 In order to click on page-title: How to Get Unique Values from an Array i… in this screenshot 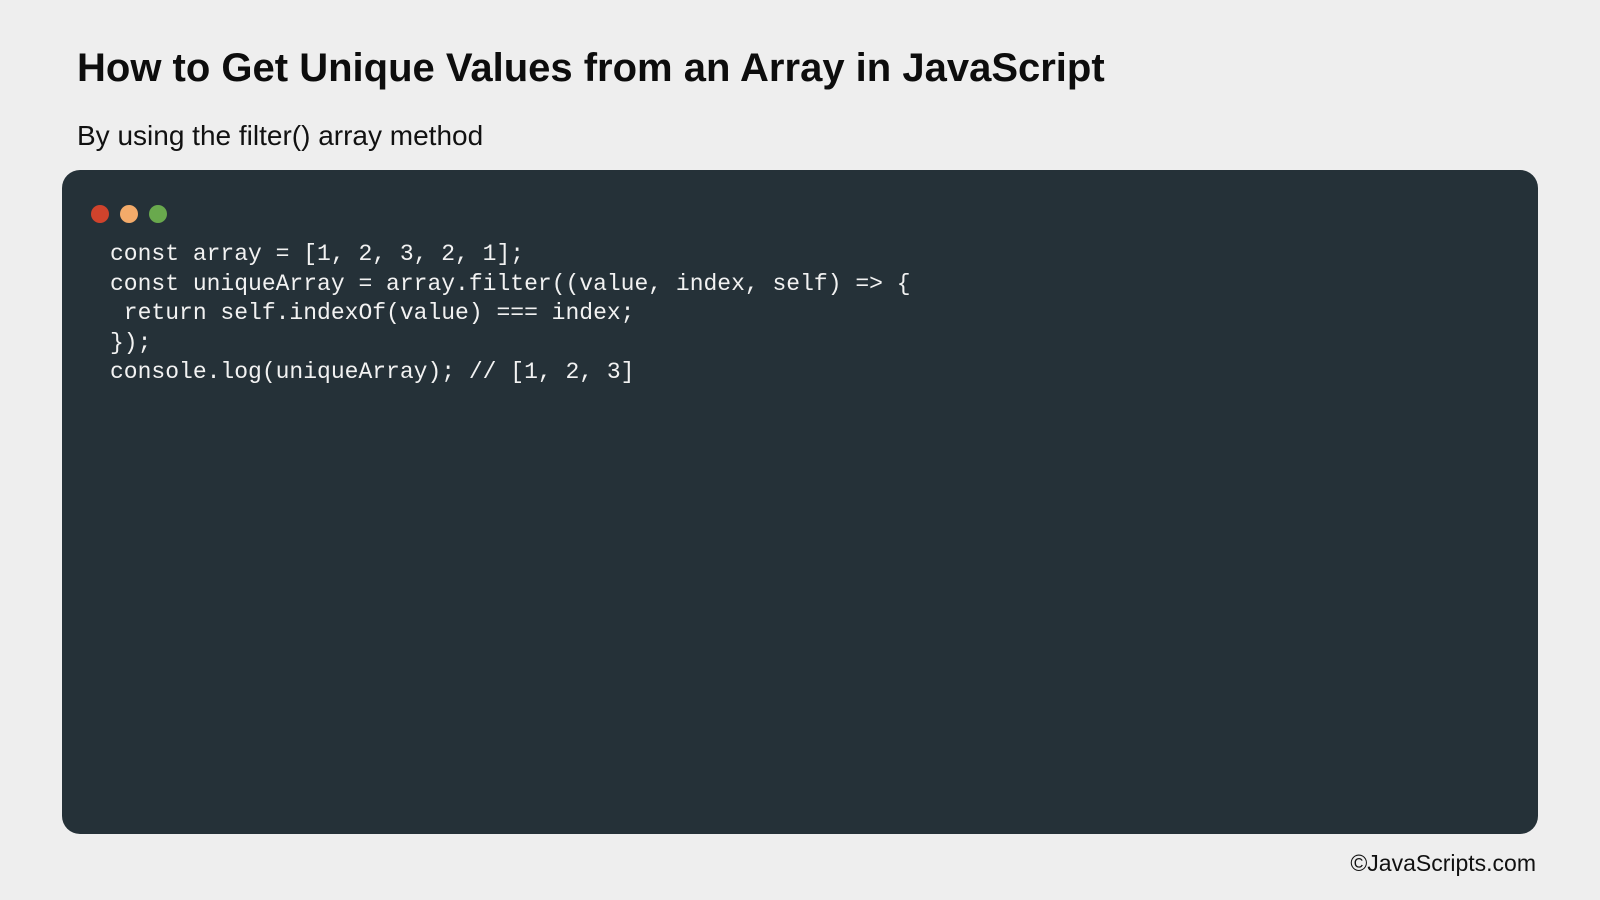, I will do `click(591, 68)`.